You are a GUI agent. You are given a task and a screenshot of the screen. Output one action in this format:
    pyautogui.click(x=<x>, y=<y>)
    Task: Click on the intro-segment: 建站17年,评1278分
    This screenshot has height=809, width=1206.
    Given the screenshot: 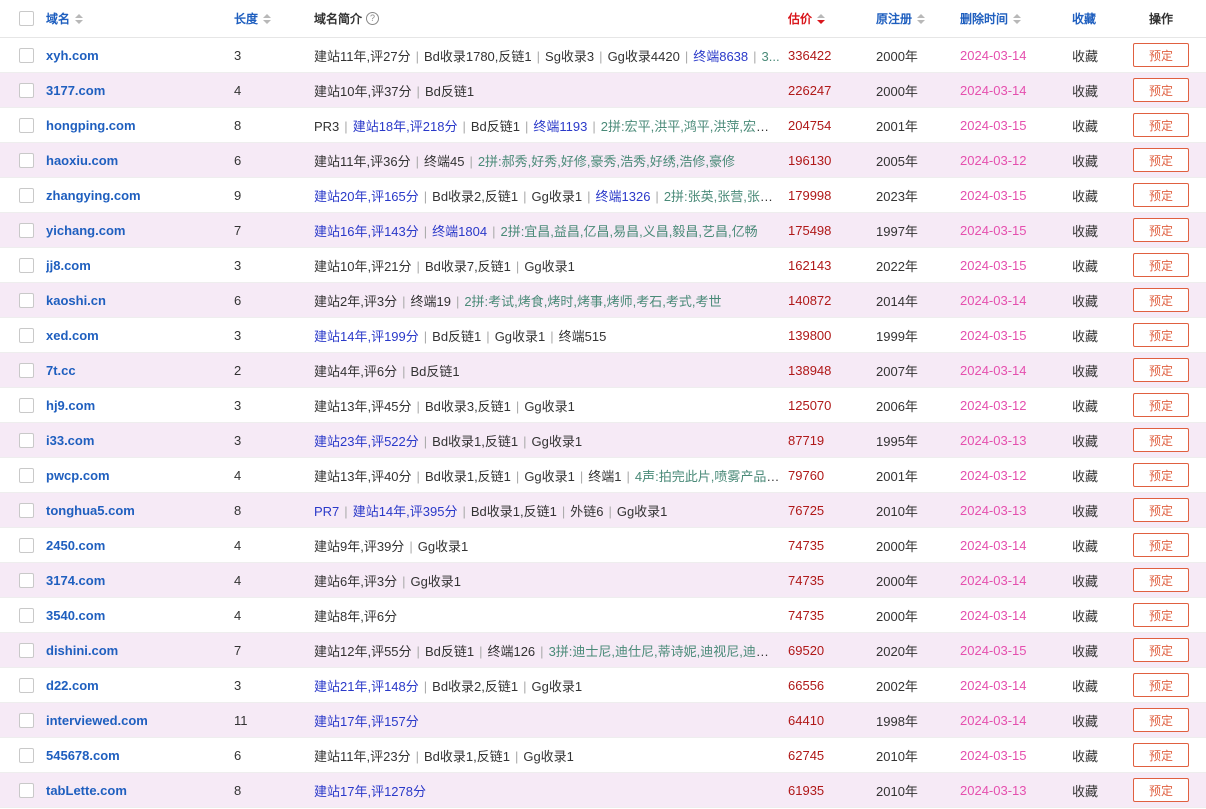 What is the action you would take?
    pyautogui.click(x=370, y=791)
    